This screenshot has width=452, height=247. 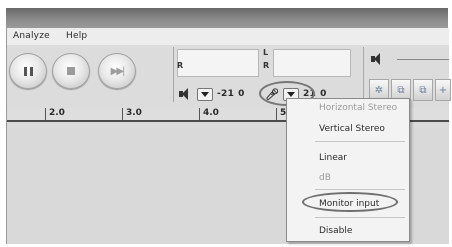 What do you see at coordinates (423, 59) in the screenshot?
I see `volume-slider` at bounding box center [423, 59].